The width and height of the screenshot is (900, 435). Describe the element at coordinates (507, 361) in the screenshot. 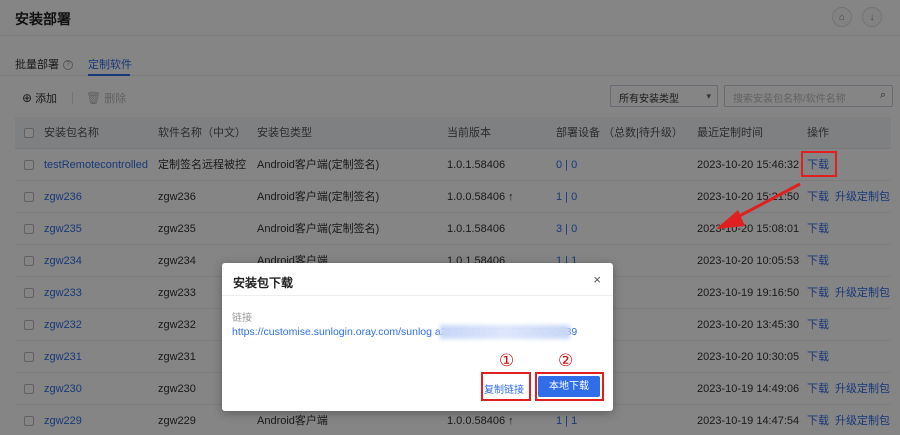

I see `annotation-marker-1: ①` at that location.